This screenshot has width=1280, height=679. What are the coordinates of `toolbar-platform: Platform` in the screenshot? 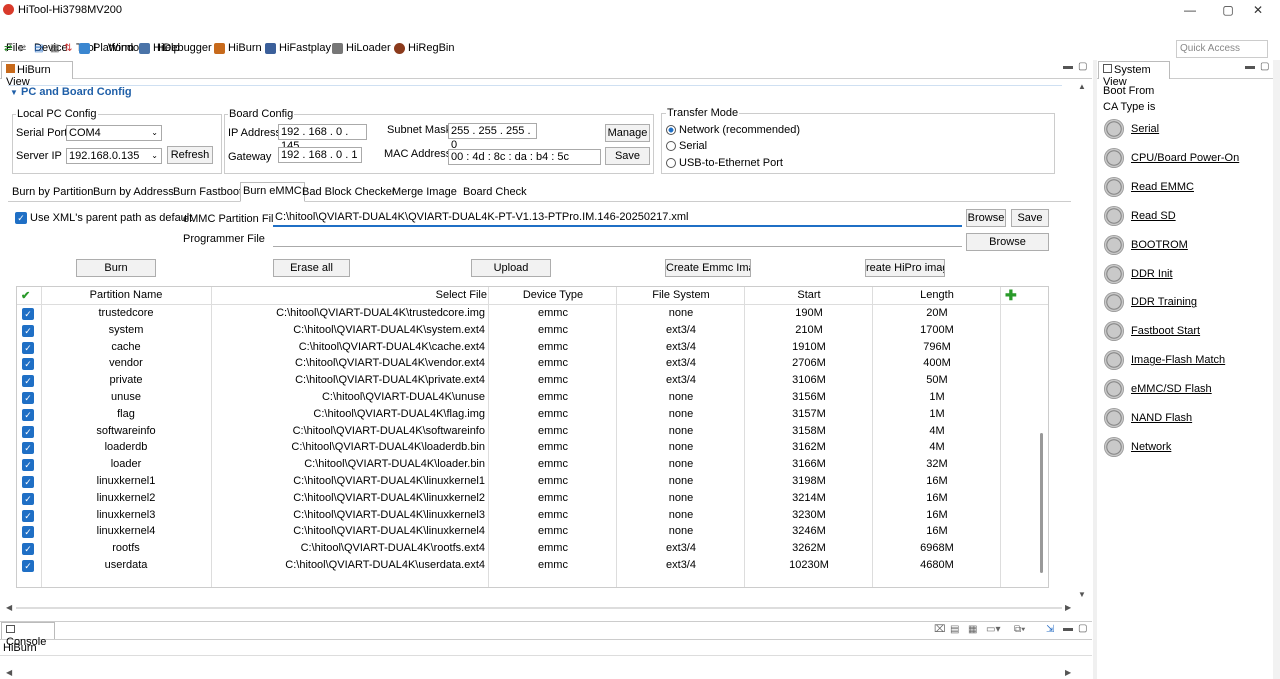 It's located at (106, 48).